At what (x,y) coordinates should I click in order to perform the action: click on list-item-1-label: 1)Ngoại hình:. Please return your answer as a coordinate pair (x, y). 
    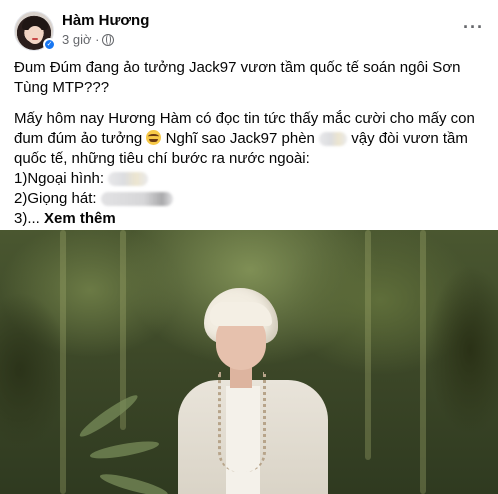
    Looking at the image, I should click on (59, 178).